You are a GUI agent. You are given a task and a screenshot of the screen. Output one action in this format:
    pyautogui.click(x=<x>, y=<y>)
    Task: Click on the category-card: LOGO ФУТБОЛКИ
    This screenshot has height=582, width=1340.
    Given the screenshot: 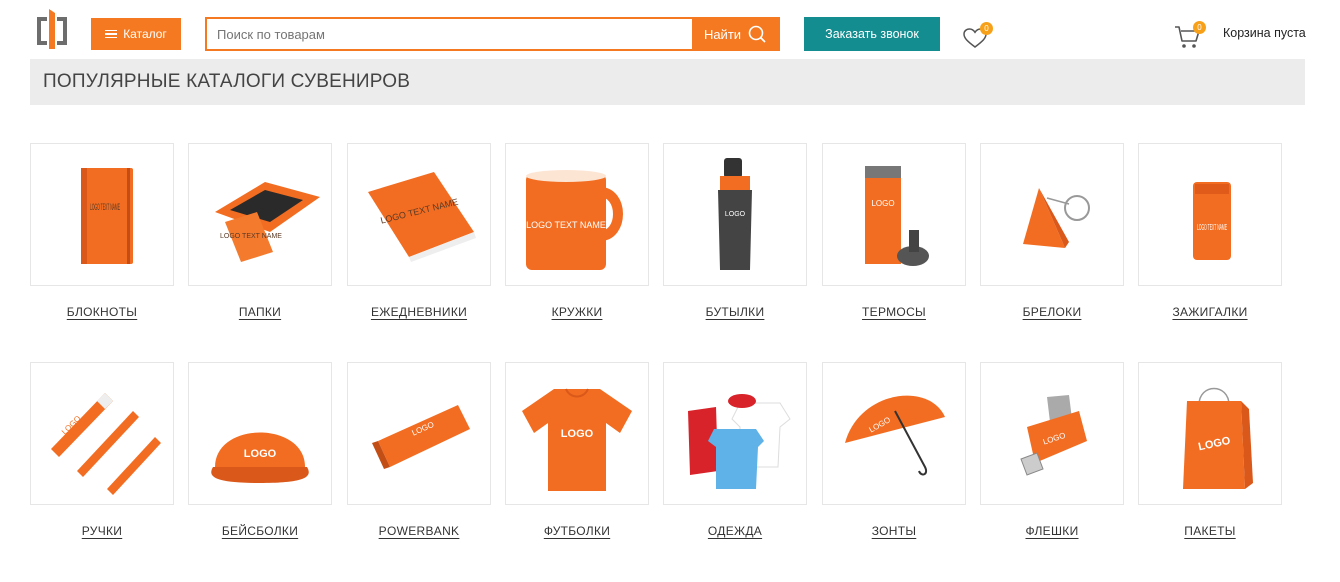 What is the action you would take?
    pyautogui.click(x=577, y=450)
    